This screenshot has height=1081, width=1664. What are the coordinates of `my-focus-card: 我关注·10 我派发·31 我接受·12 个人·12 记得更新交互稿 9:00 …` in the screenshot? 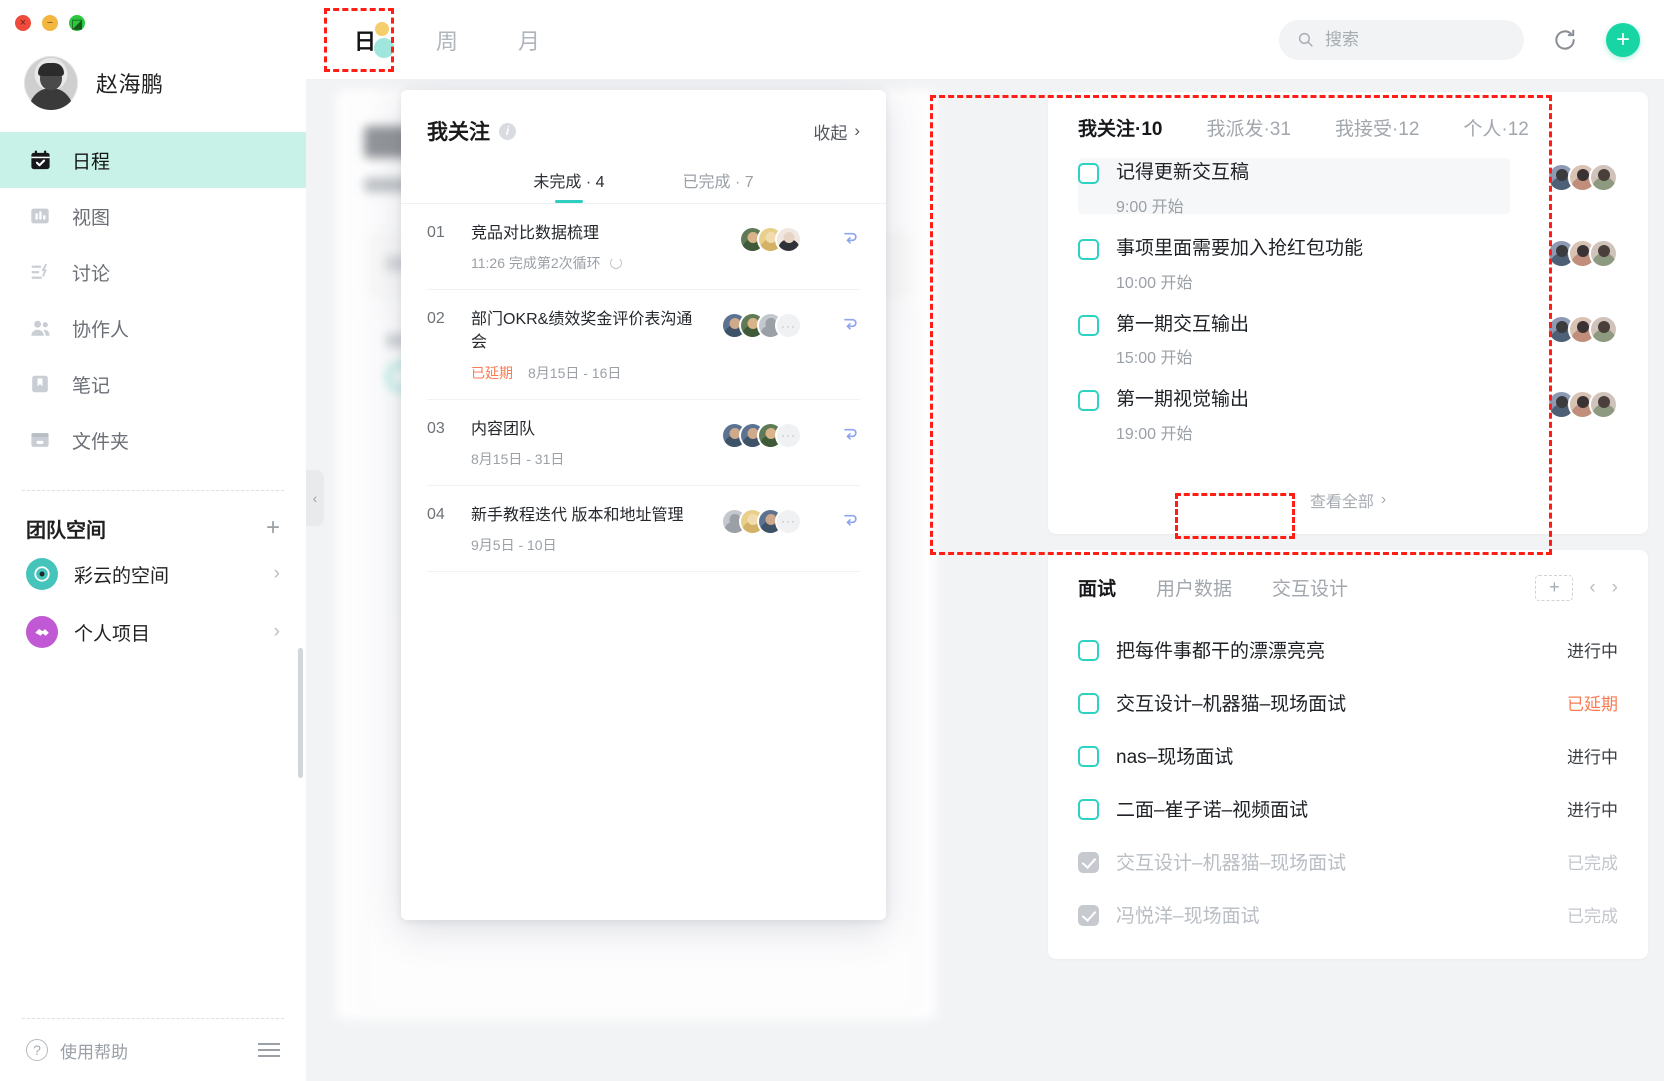 It's located at (1348, 313).